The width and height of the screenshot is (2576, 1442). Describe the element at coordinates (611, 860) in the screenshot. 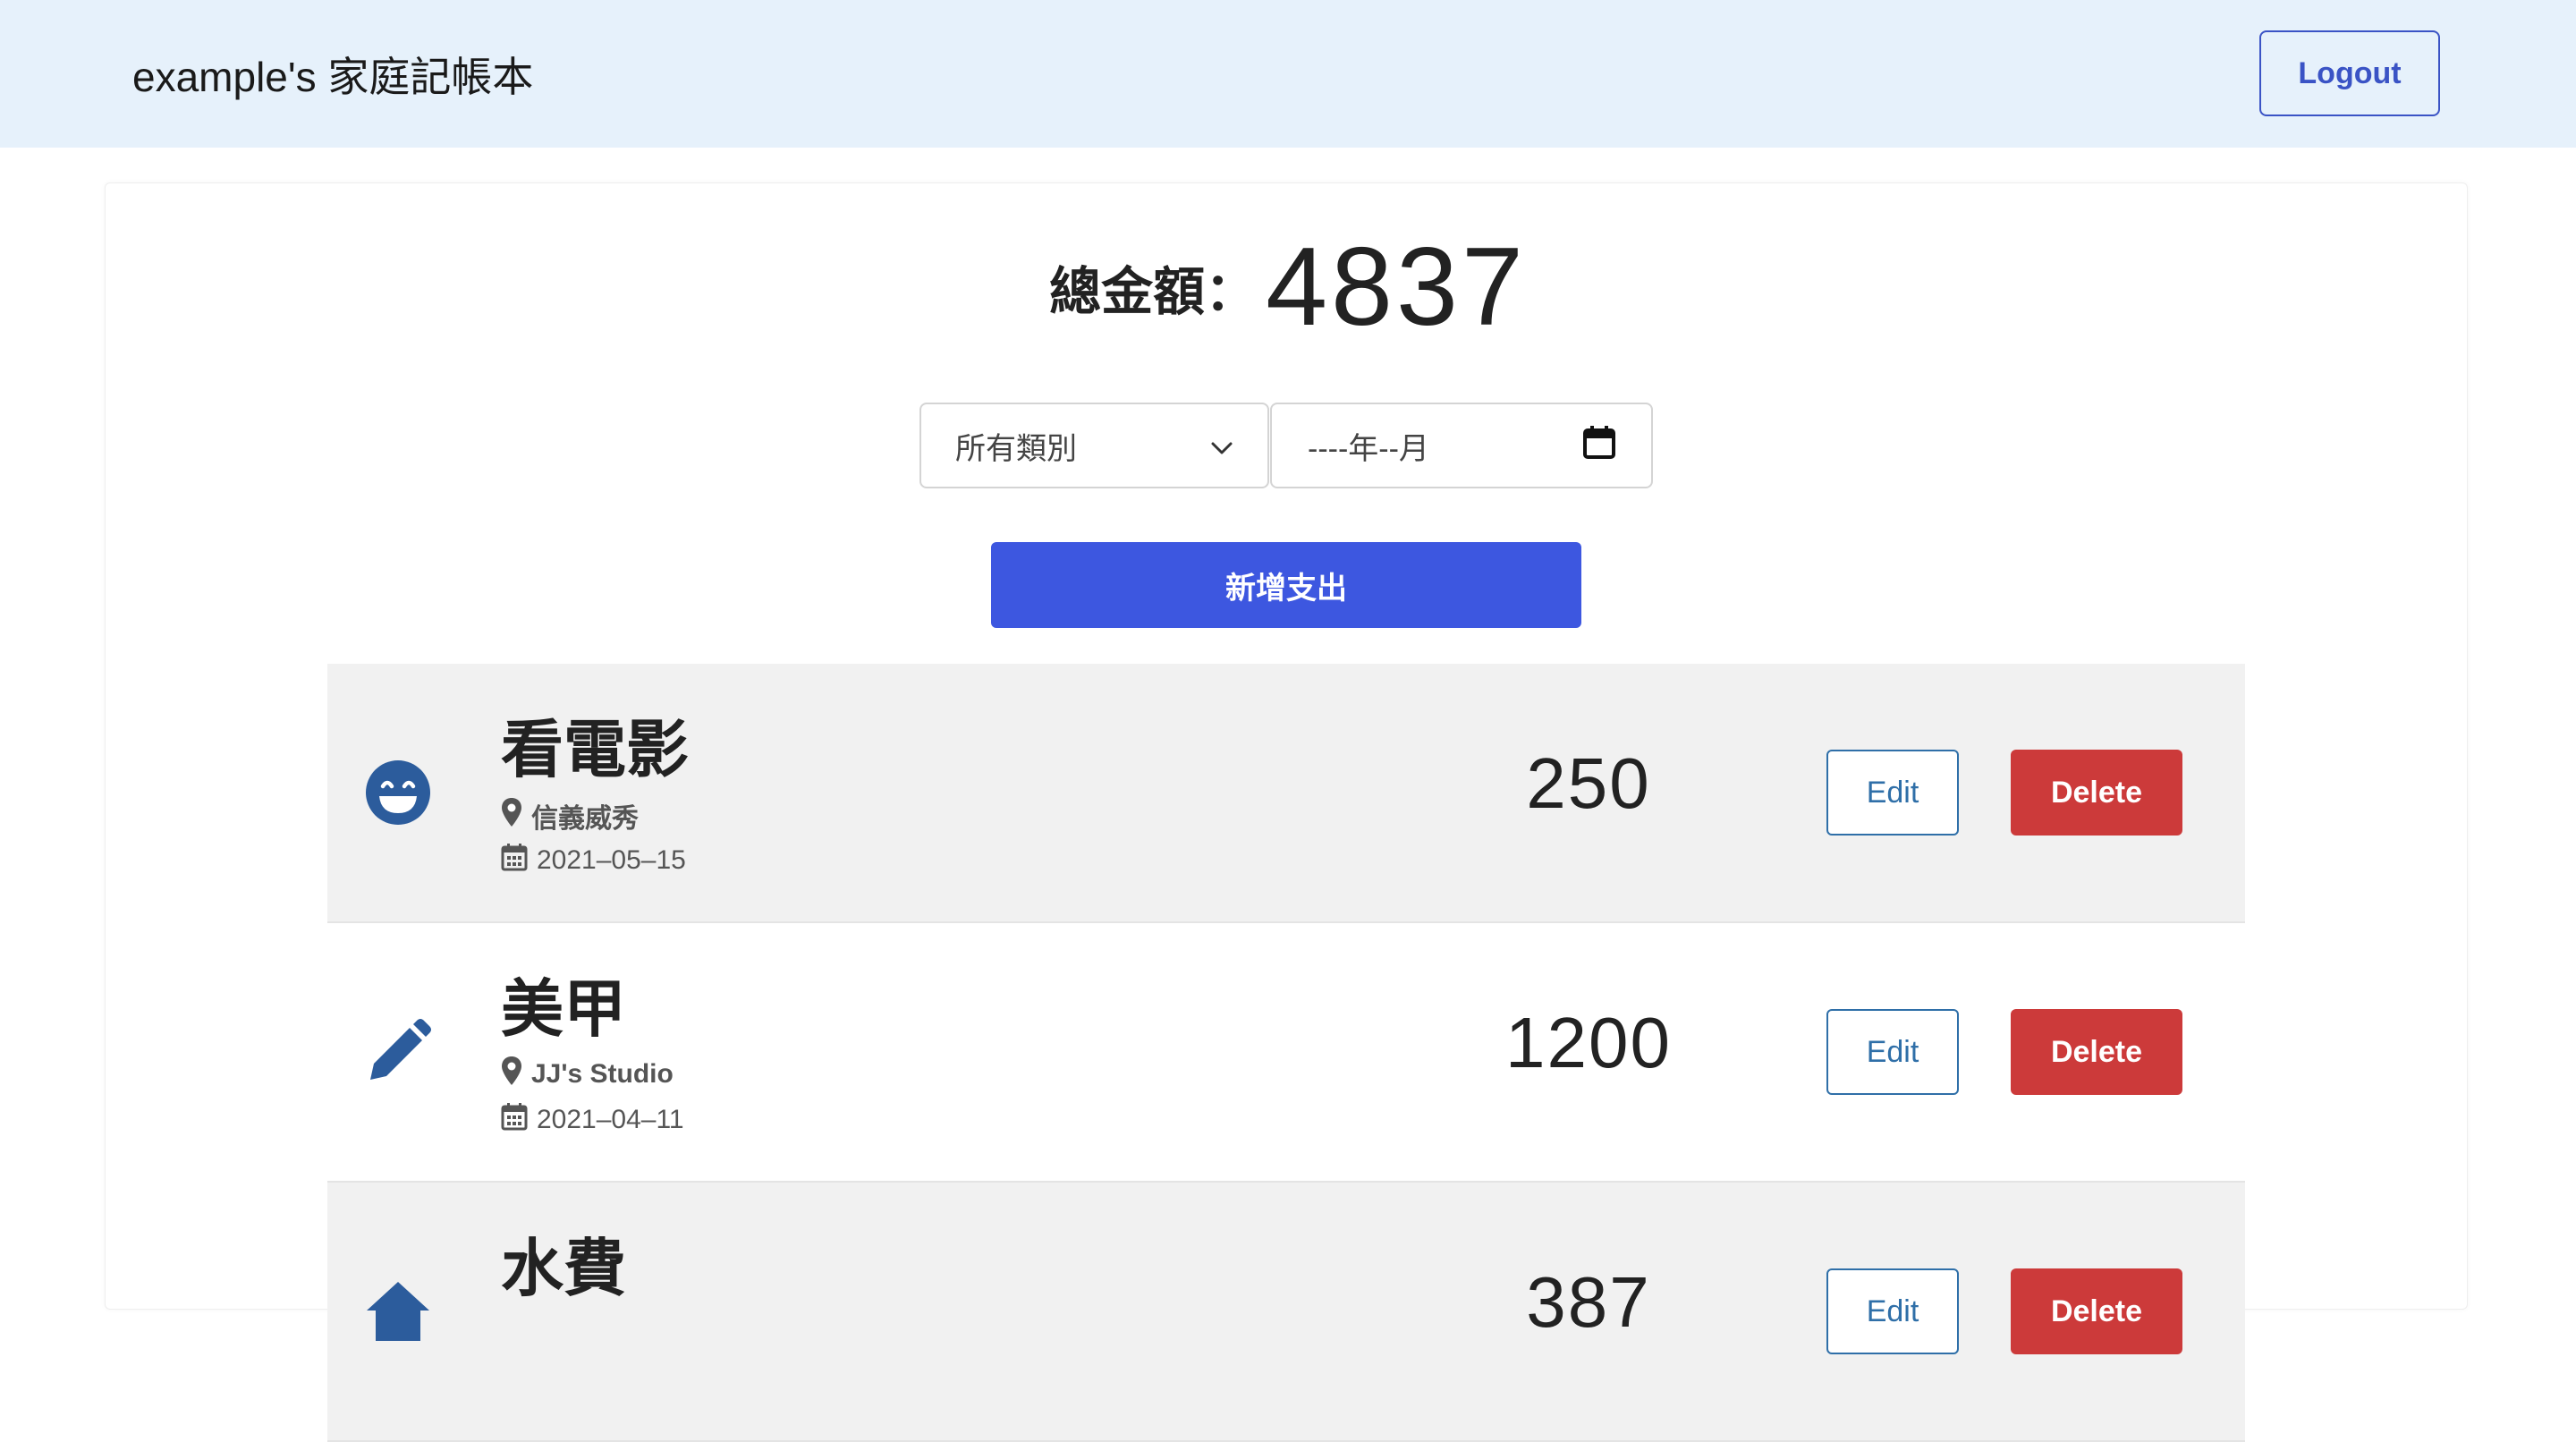

I see `expense-date-text: 2021–05–15` at that location.